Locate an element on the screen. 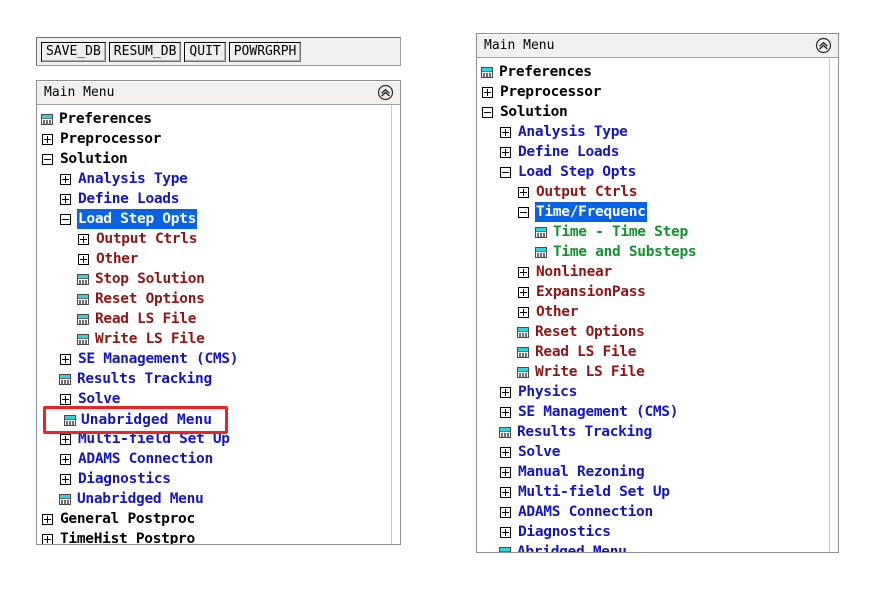 This screenshot has width=876, height=589. tree-item: Time - Time Step is located at coordinates (657, 232).